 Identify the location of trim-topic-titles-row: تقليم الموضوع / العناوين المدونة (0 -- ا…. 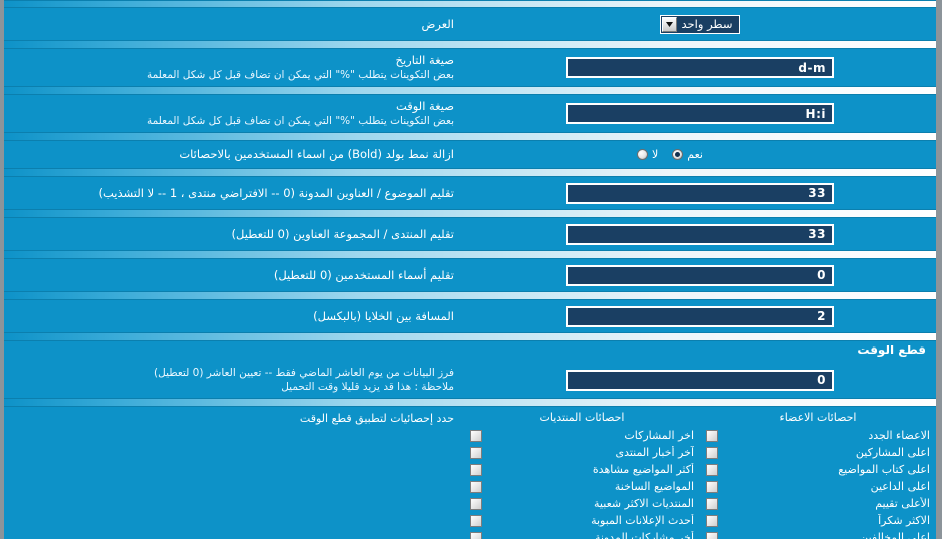
(470, 193).